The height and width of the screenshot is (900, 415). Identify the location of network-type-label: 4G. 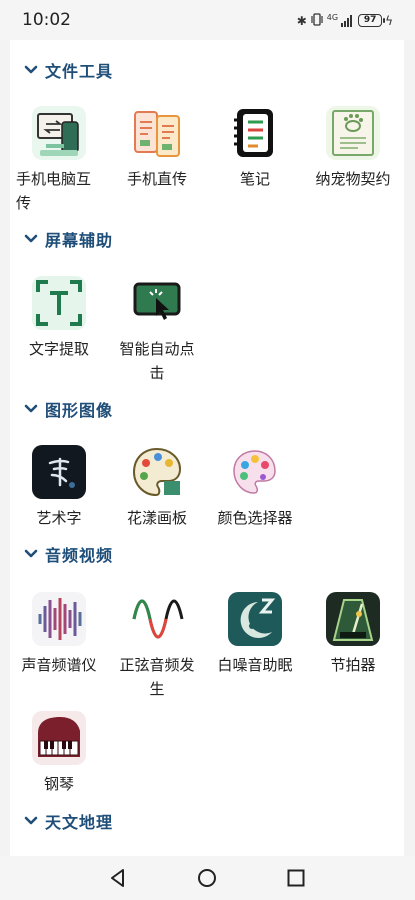
(332, 17).